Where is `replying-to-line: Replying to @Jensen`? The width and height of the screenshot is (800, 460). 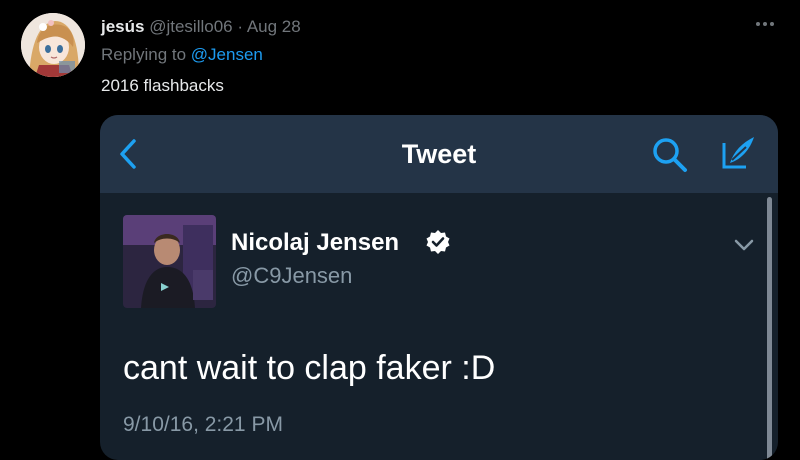 replying-to-line: Replying to @Jensen is located at coordinates (182, 55).